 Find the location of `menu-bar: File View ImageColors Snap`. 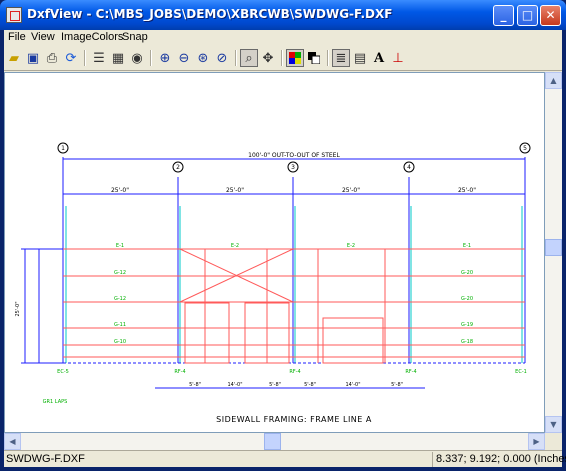

menu-bar: File View ImageColors Snap is located at coordinates (283, 38).